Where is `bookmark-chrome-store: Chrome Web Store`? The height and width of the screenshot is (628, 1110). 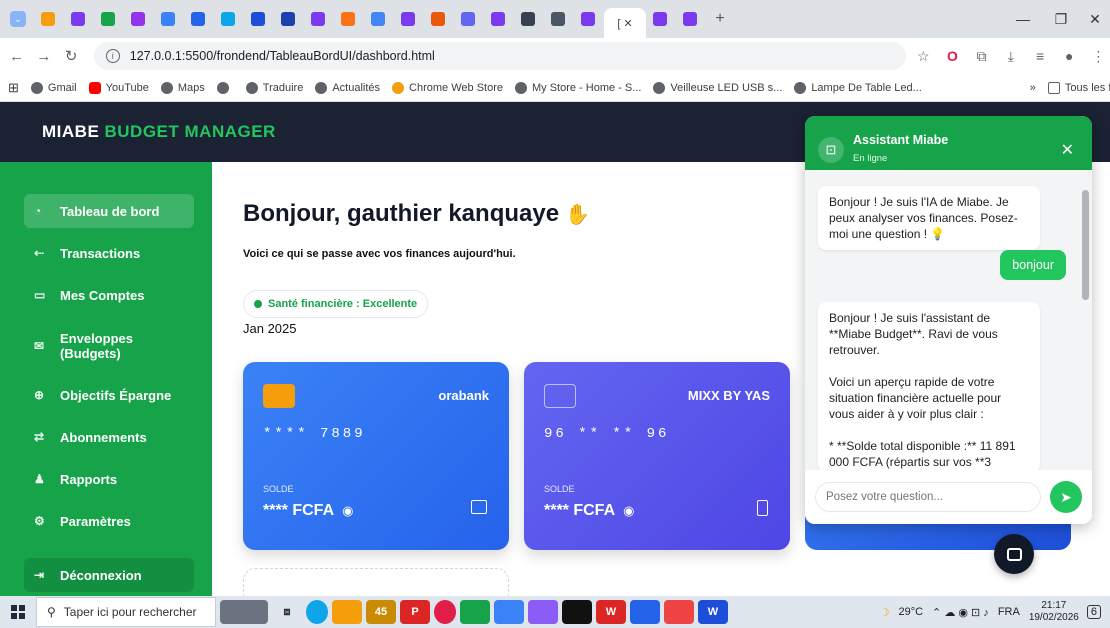
bookmark-chrome-store: Chrome Web Store is located at coordinates (447, 87).